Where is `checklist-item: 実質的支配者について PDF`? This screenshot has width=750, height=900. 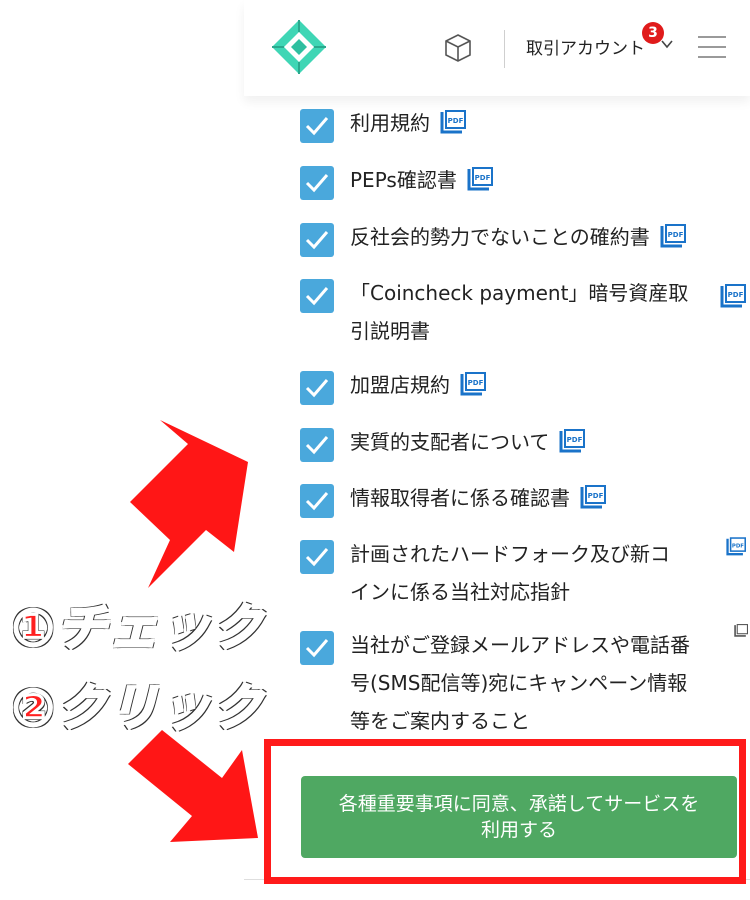 checklist-item: 実質的支配者について PDF is located at coordinates (520, 445).